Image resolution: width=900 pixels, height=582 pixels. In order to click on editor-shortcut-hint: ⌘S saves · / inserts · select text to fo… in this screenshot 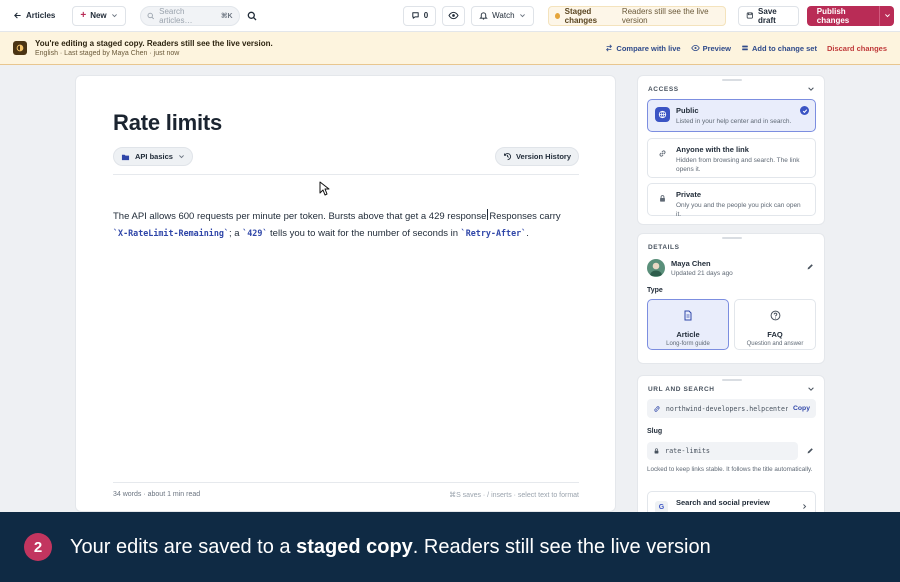, I will do `click(514, 495)`.